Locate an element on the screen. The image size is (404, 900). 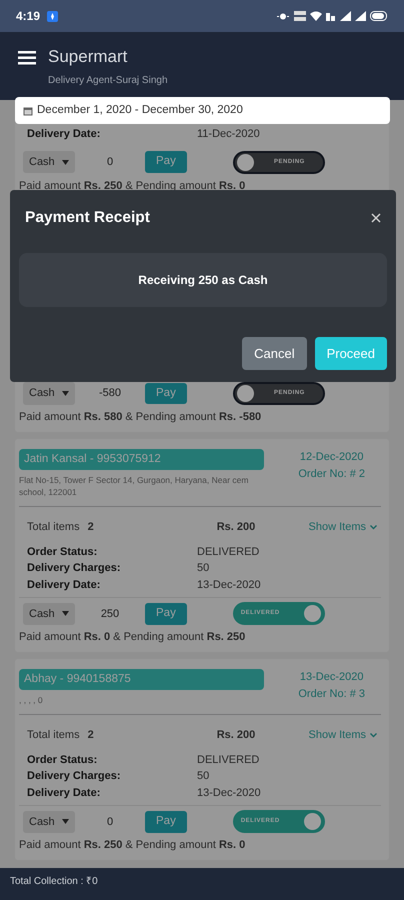
dialog-title: Payment Receipt is located at coordinates (87, 218).